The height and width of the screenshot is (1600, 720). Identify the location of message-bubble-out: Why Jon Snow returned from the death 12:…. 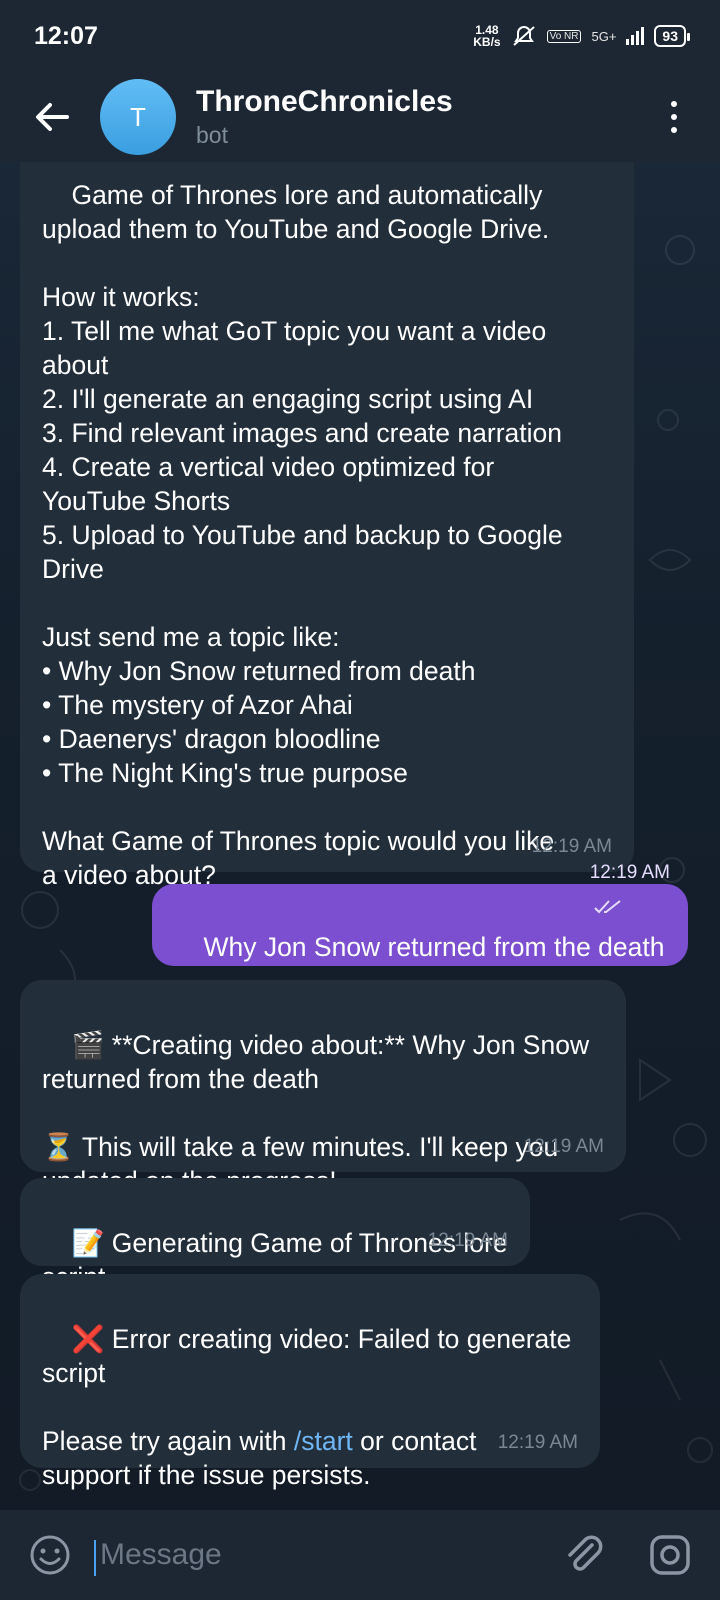
(420, 914).